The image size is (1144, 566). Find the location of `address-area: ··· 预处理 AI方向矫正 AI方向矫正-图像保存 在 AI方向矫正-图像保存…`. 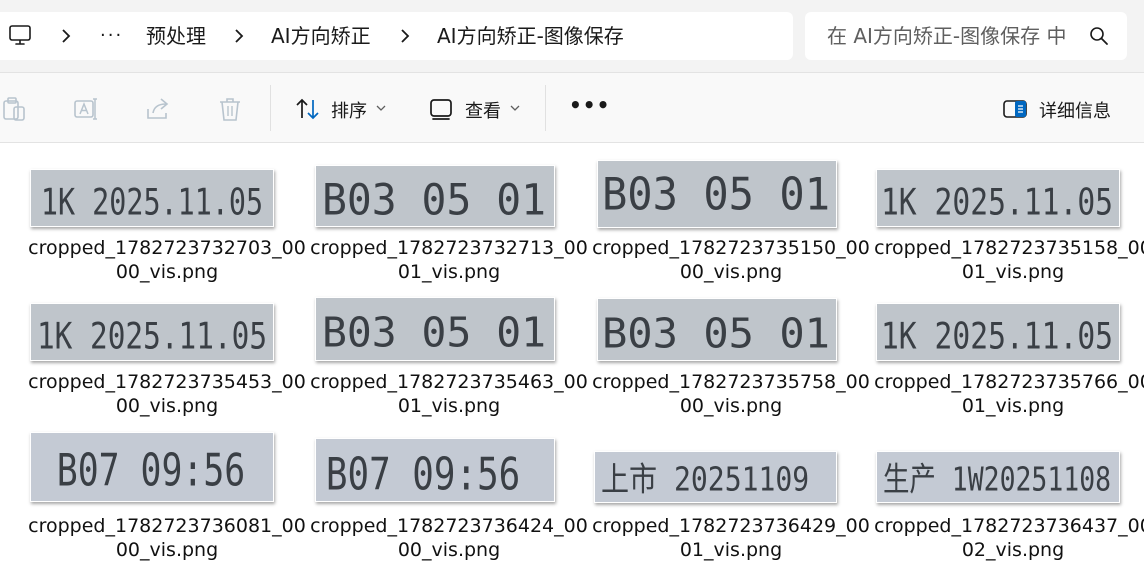

address-area: ··· 预处理 AI方向矫正 AI方向矫正-图像保存 在 AI方向矫正-图像保存… is located at coordinates (572, 36).